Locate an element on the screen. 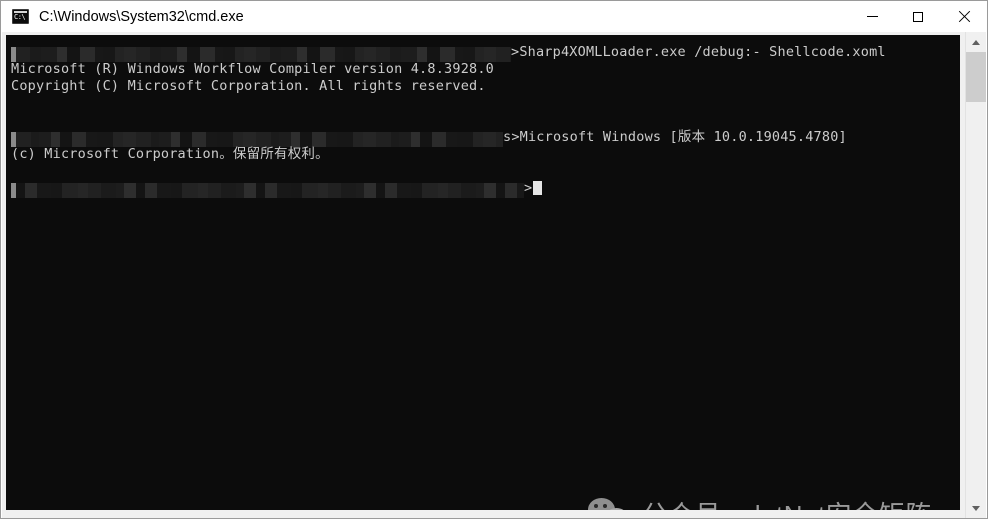 The image size is (988, 519). wechat-icon is located at coordinates (610, 503).